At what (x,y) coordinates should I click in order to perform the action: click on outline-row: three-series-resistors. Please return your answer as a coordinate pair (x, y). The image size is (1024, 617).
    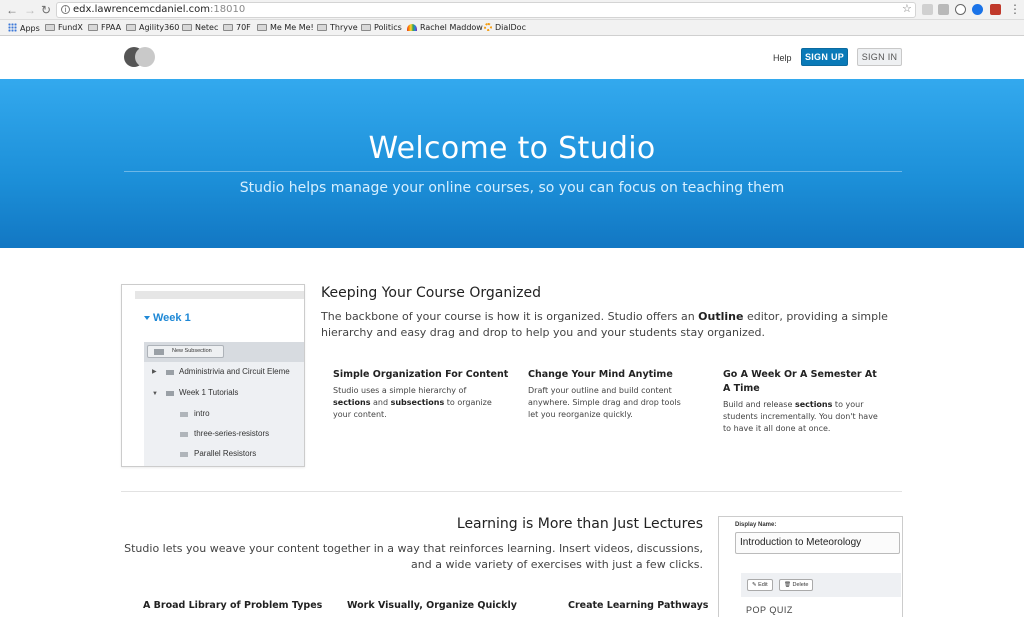
    Looking at the image, I should click on (232, 433).